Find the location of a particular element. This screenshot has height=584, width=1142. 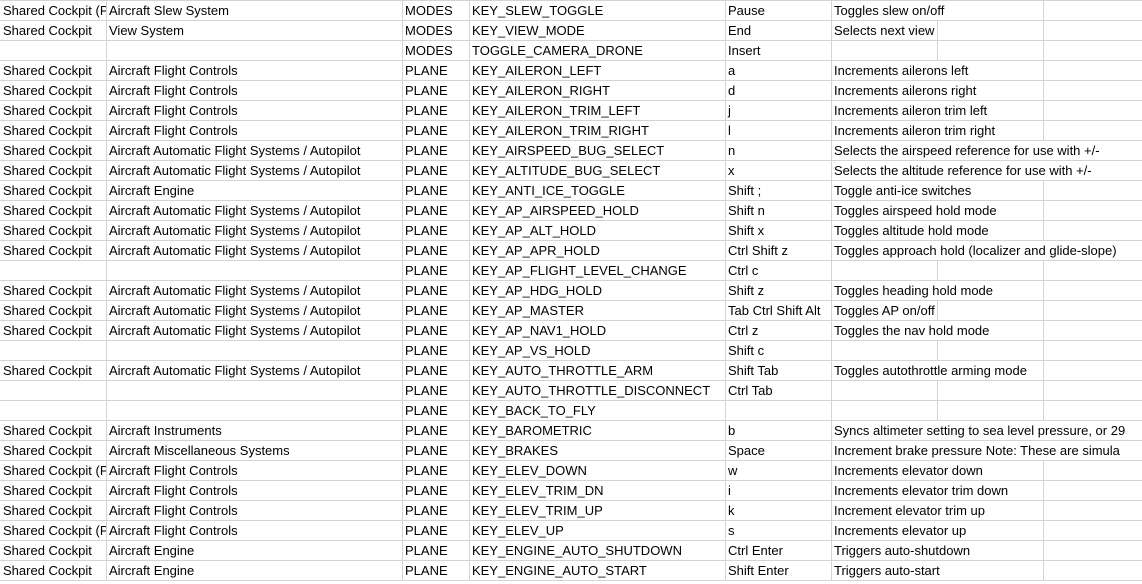

cell-key: d is located at coordinates (778, 91).